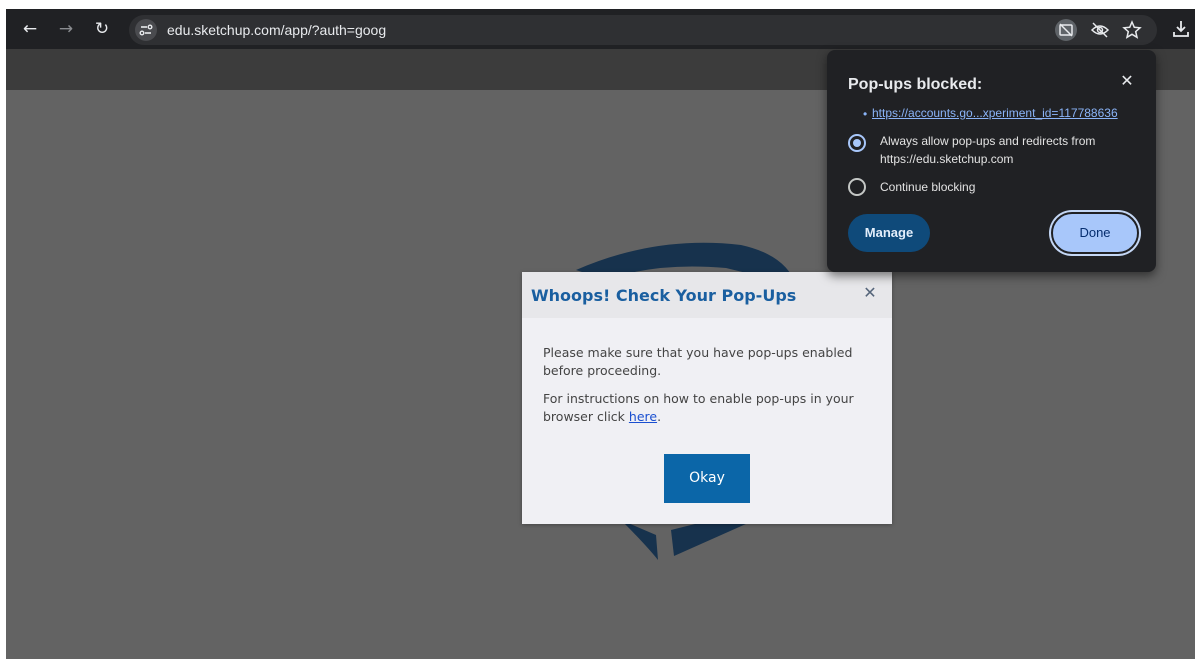 Image resolution: width=1195 pixels, height=659 pixels. Describe the element at coordinates (1095, 233) in the screenshot. I see `done-button: Done` at that location.